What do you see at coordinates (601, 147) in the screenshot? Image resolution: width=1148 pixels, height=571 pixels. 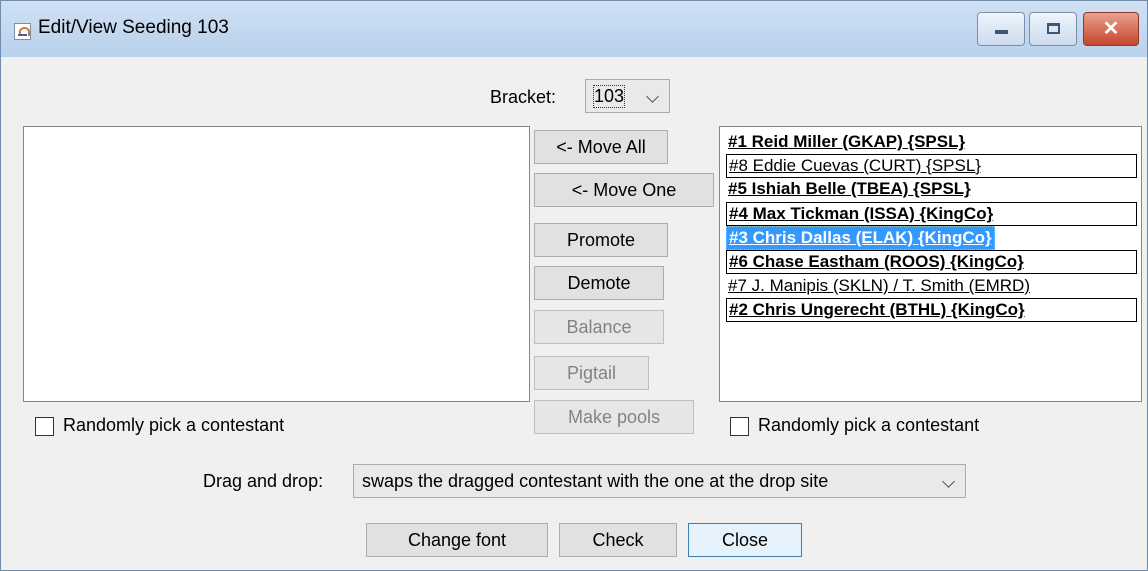 I see `move-all-button: <- Move All` at bounding box center [601, 147].